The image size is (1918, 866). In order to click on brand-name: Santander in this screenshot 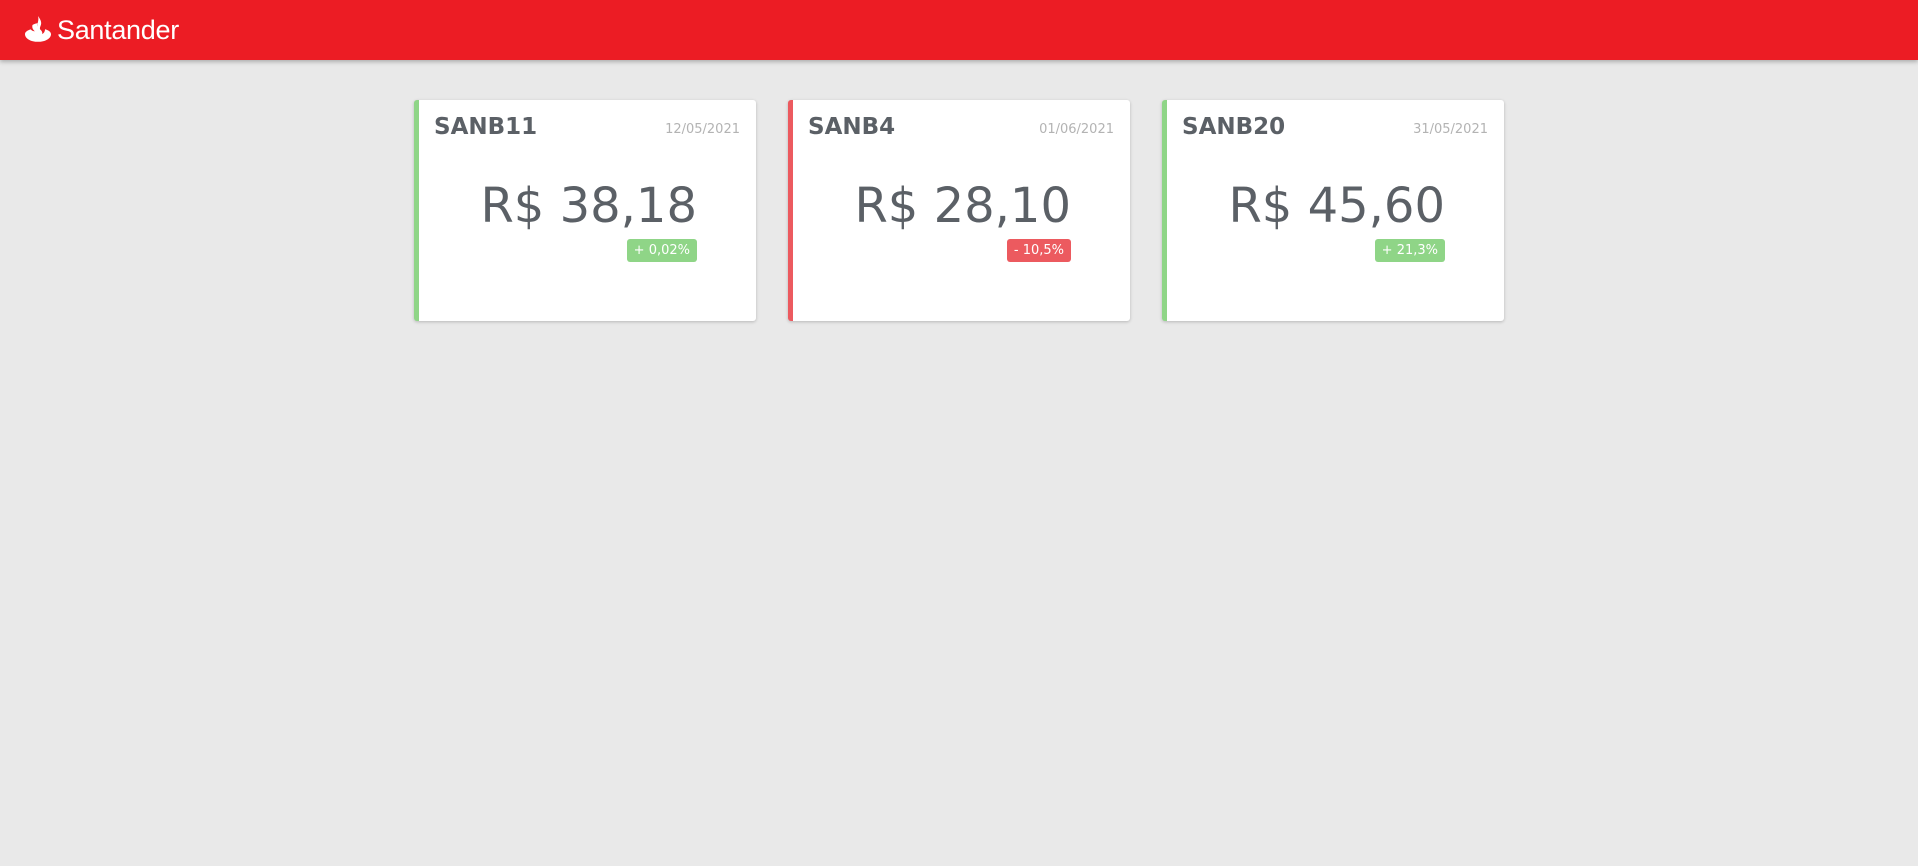, I will do `click(118, 30)`.